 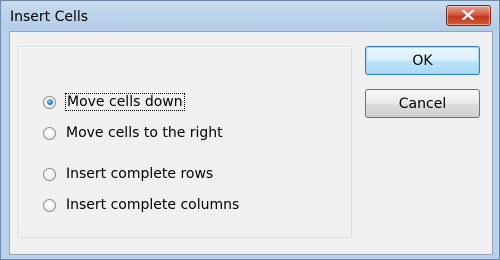 What do you see at coordinates (422, 60) in the screenshot?
I see `ok-button: OK` at bounding box center [422, 60].